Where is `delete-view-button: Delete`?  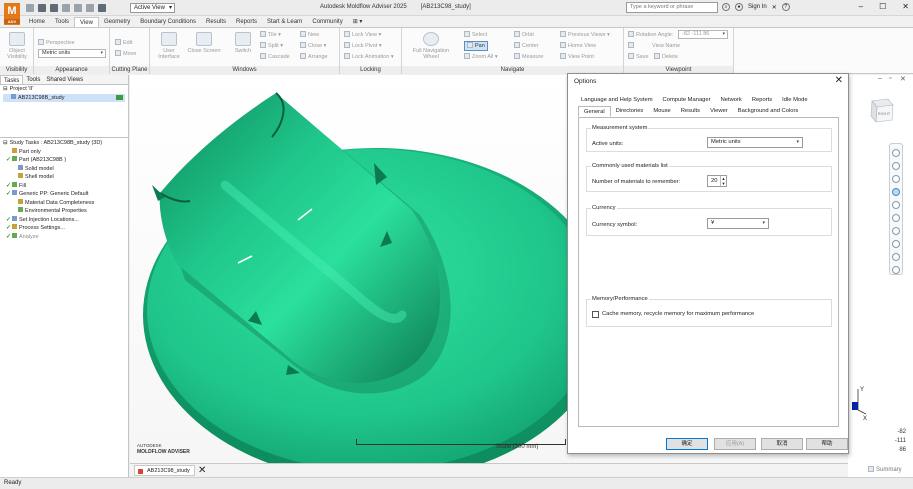 delete-view-button: Delete is located at coordinates (666, 57).